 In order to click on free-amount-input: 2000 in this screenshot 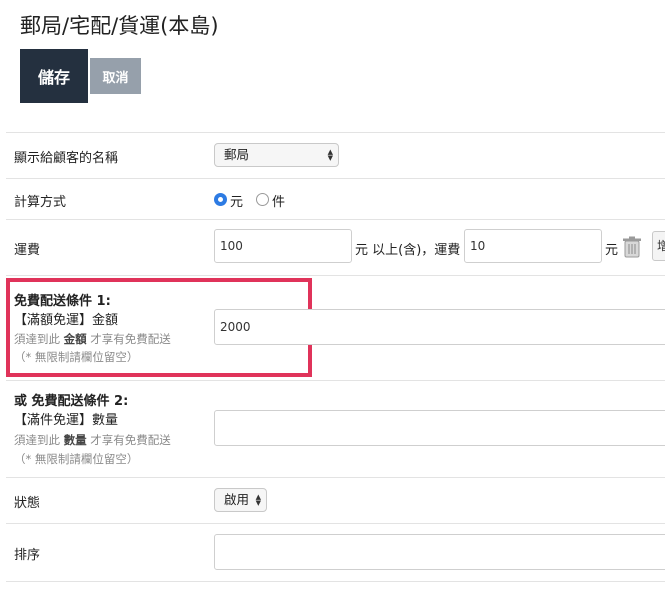, I will do `click(439, 327)`.